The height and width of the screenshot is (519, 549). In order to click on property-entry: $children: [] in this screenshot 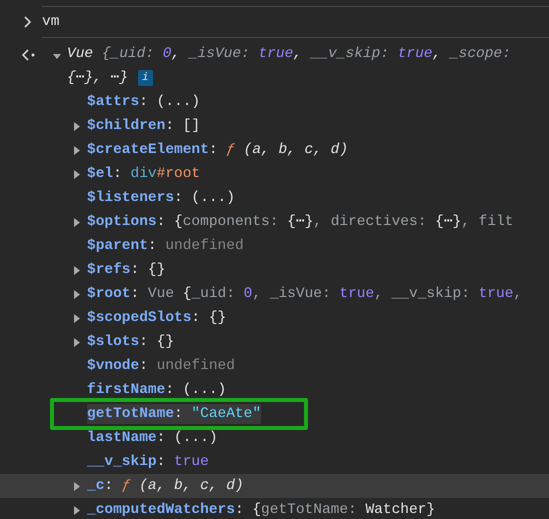, I will do `click(143, 126)`.